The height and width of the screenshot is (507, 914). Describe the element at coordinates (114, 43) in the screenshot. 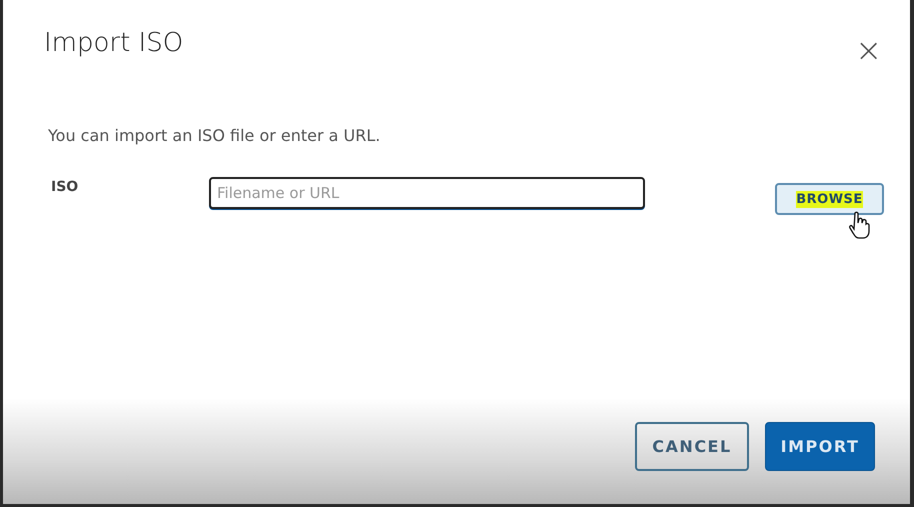

I see `dialog-title: Import ISO` at that location.